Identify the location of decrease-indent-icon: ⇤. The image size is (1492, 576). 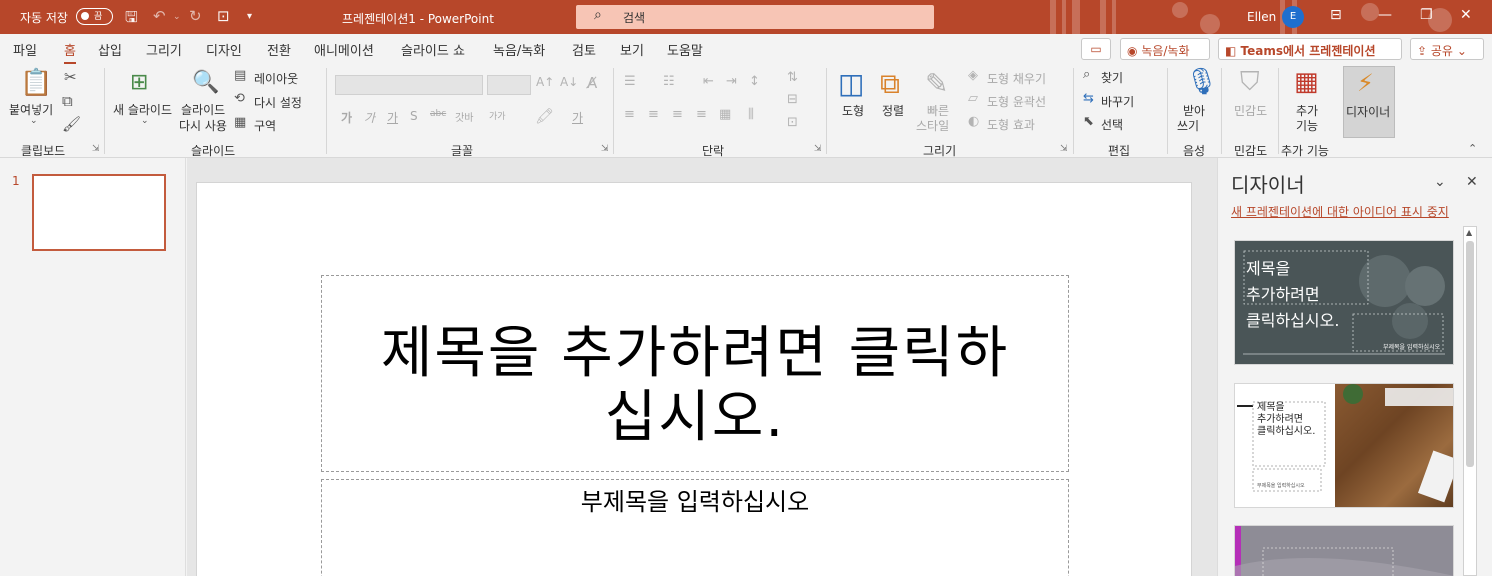
(708, 81).